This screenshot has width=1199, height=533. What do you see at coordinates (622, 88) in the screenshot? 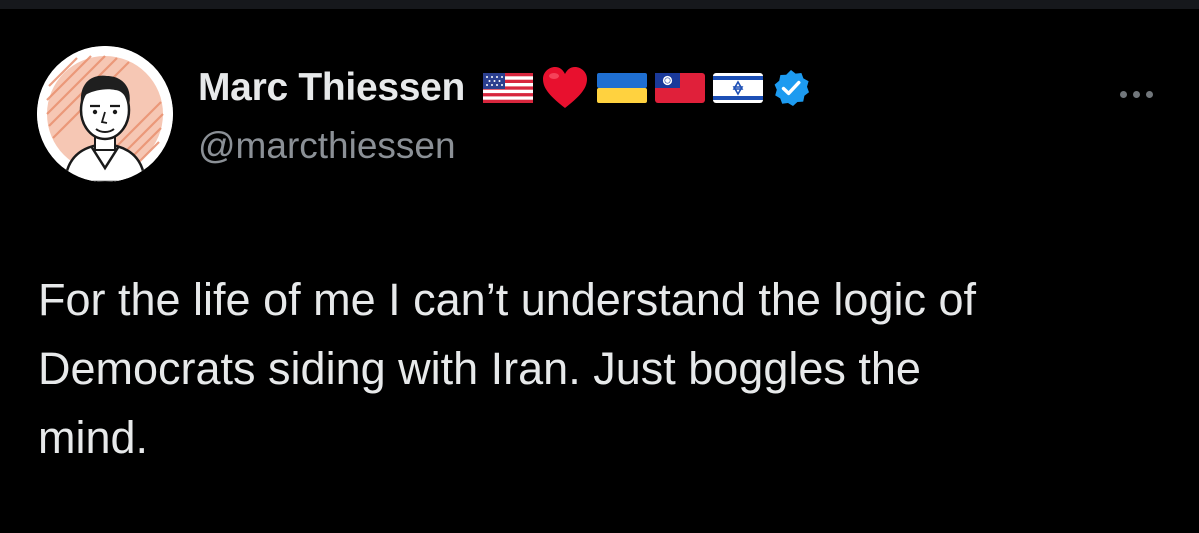
I see `ukraine-flag-icon` at bounding box center [622, 88].